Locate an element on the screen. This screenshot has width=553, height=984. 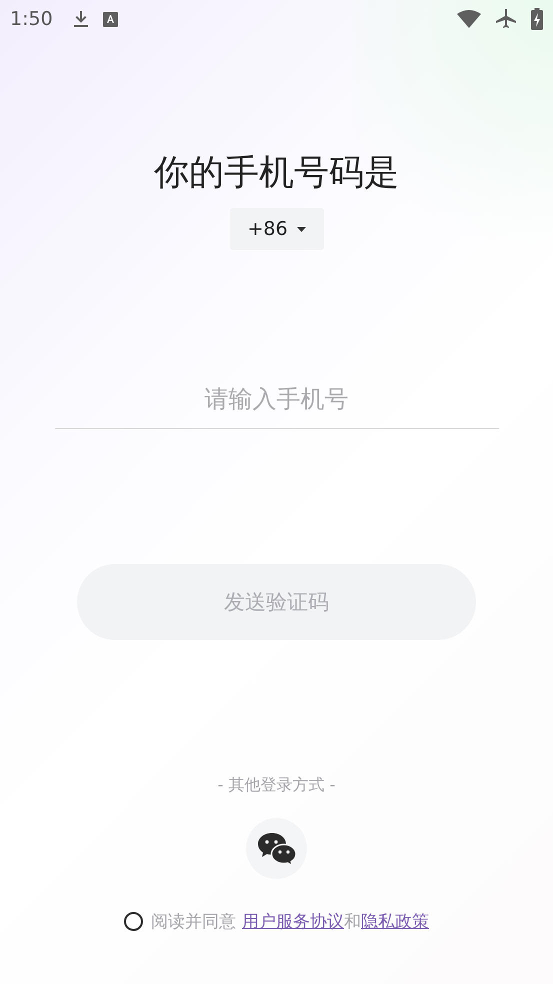
agreement-link: 用户服务协议 is located at coordinates (293, 922).